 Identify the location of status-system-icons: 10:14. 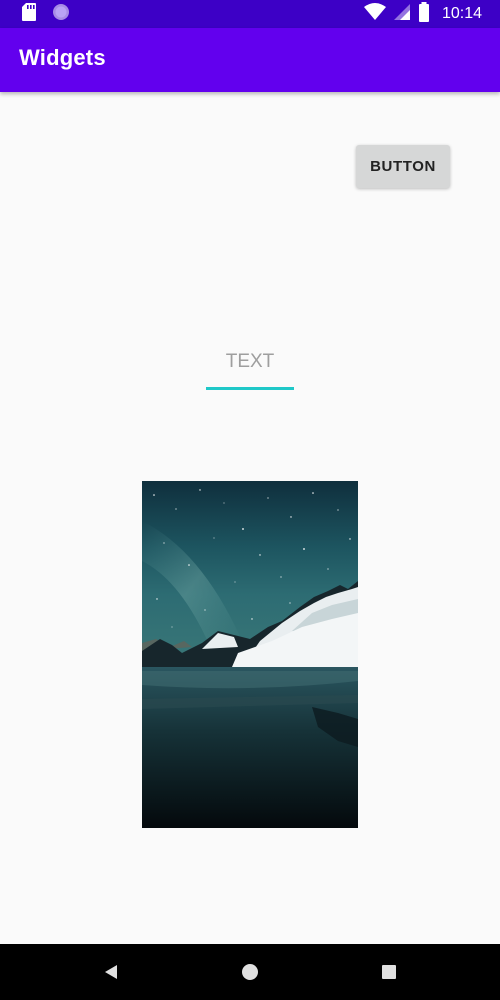
(422, 14).